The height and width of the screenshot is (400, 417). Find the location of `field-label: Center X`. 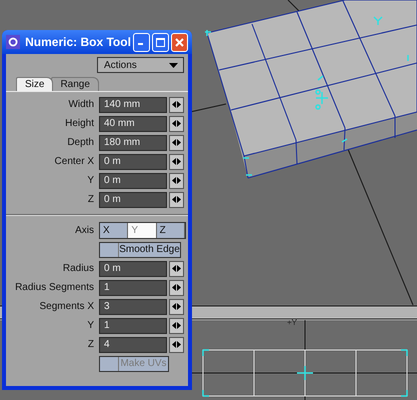

field-label: Center X is located at coordinates (74, 161).